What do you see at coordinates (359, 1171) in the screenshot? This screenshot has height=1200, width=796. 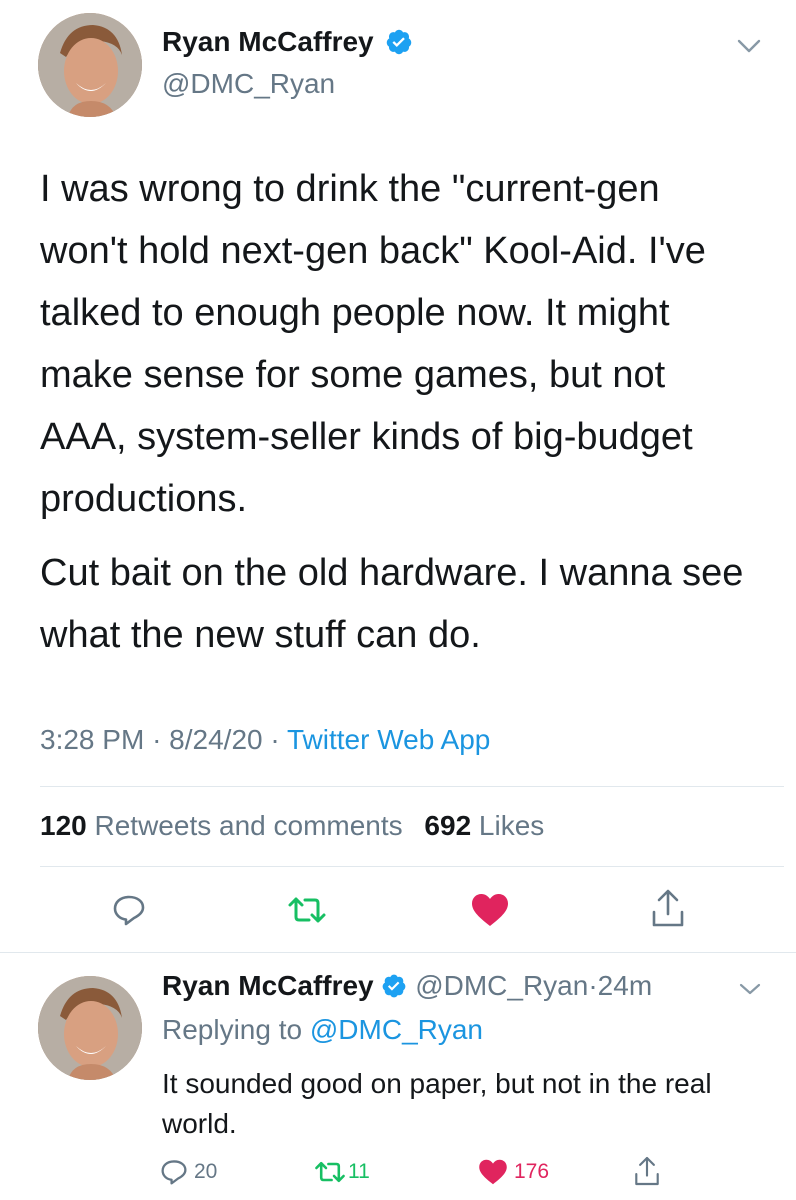 I see `reply-retweet-count: 11` at bounding box center [359, 1171].